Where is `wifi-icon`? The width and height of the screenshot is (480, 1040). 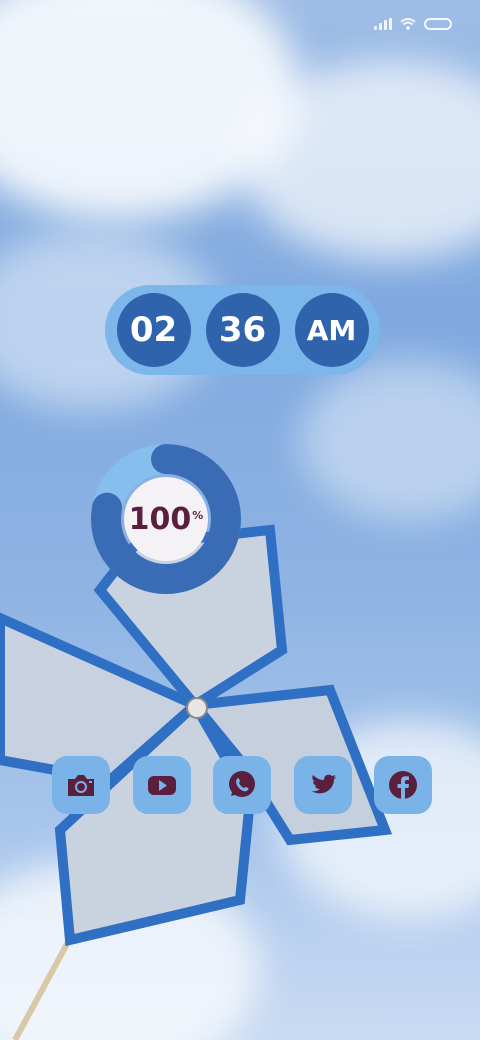
wifi-icon is located at coordinates (408, 24).